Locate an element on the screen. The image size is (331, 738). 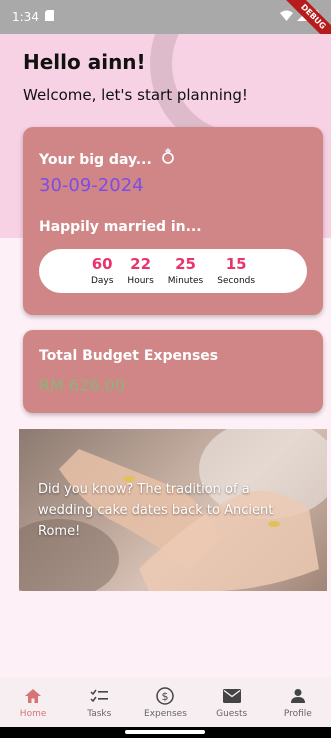
countdown-panel: 60 Days 22 Hours 25 Minutes 15 Seconds is located at coordinates (173, 271).